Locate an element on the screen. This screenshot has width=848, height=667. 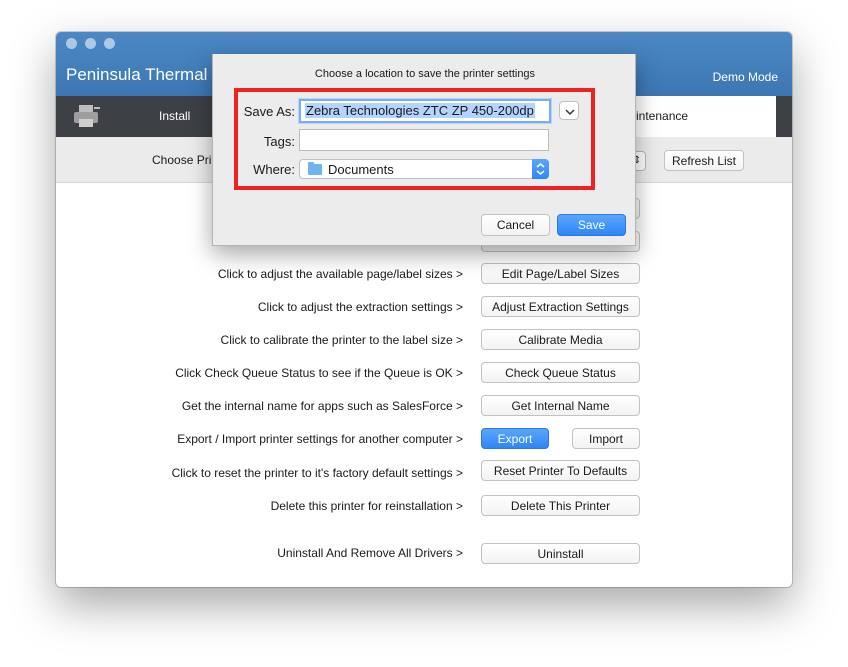
choose-printer-label: Choose Pri is located at coordinates (182, 160).